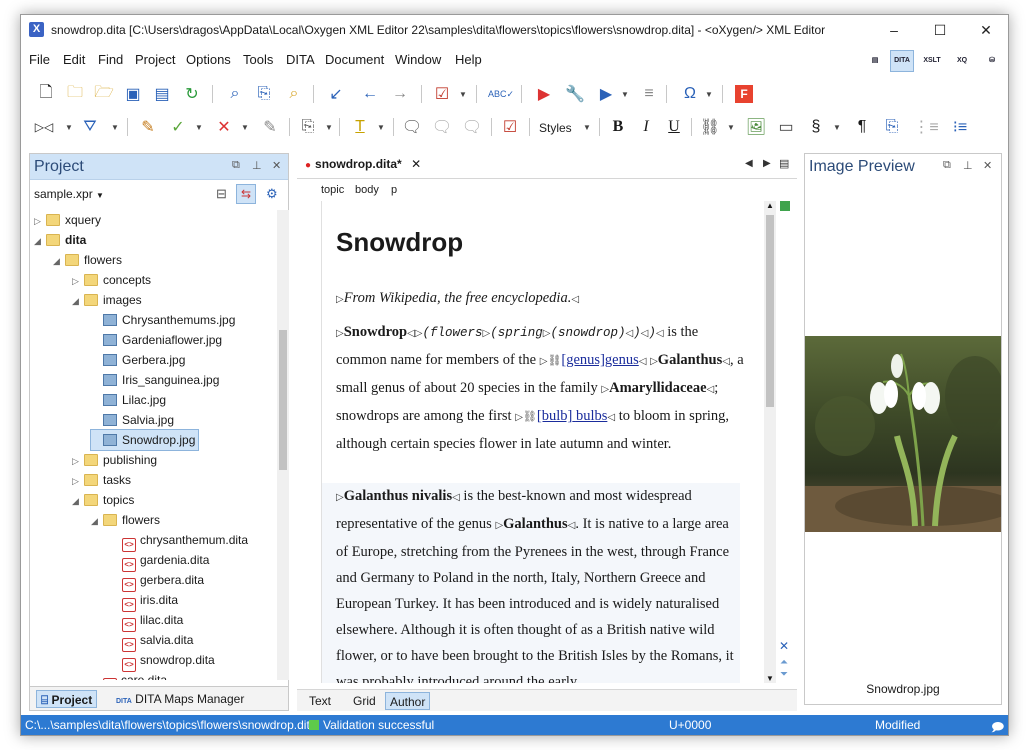 The width and height of the screenshot is (1030, 750). What do you see at coordinates (947, 165) in the screenshot?
I see `restore-icon: ⧉` at bounding box center [947, 165].